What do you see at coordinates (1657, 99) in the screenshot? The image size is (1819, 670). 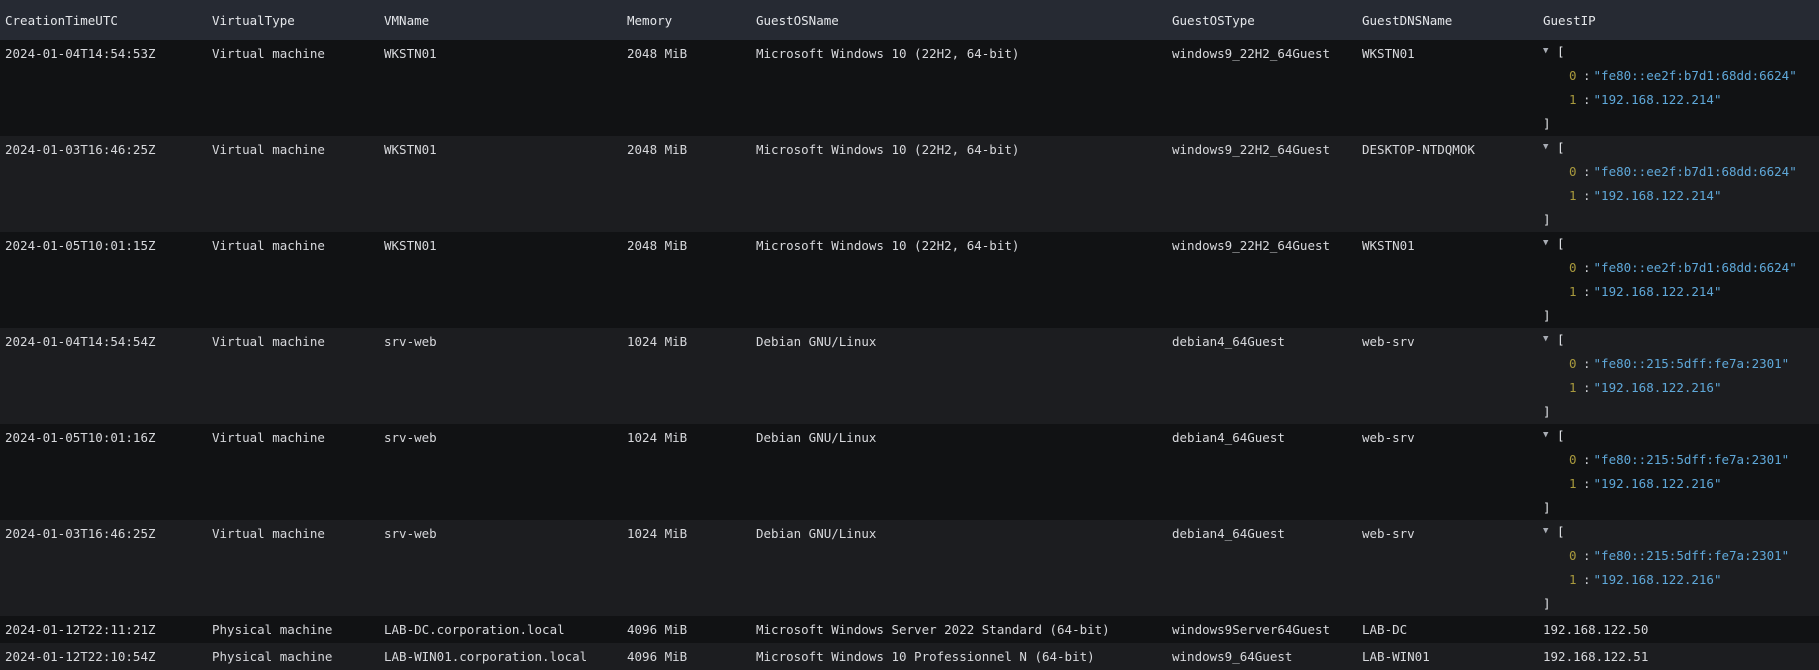 I see `json-string-value: "192.168.122.214"` at bounding box center [1657, 99].